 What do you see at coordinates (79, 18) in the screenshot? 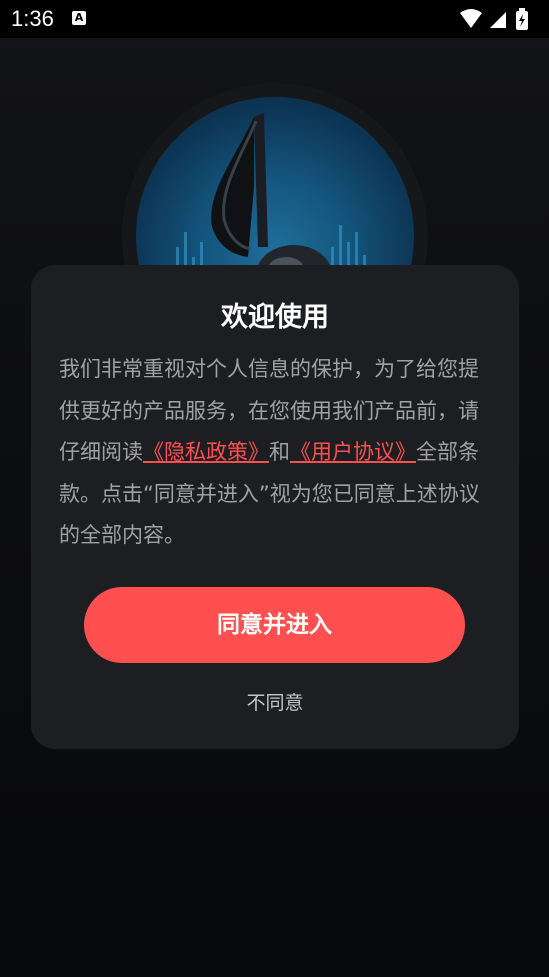
I see `accessibility-icon: A` at bounding box center [79, 18].